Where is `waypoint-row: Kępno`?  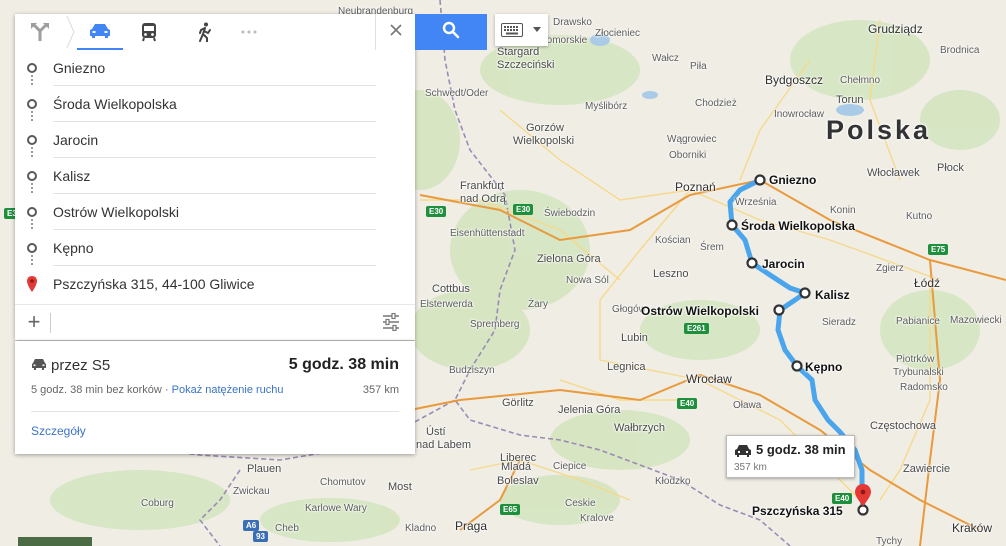 waypoint-row: Kępno is located at coordinates (215, 248).